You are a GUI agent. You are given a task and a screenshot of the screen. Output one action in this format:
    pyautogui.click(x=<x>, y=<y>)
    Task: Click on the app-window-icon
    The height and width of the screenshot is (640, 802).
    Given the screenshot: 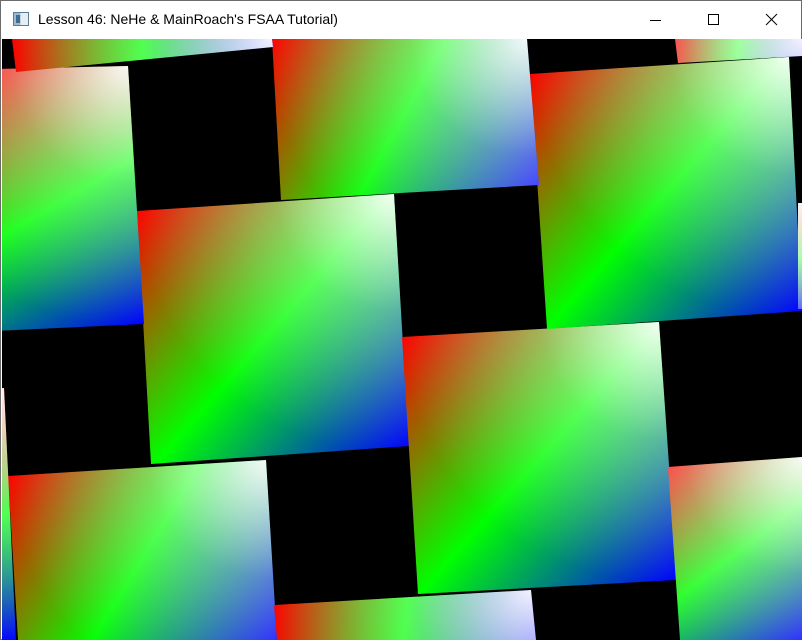 What is the action you would take?
    pyautogui.click(x=21, y=19)
    